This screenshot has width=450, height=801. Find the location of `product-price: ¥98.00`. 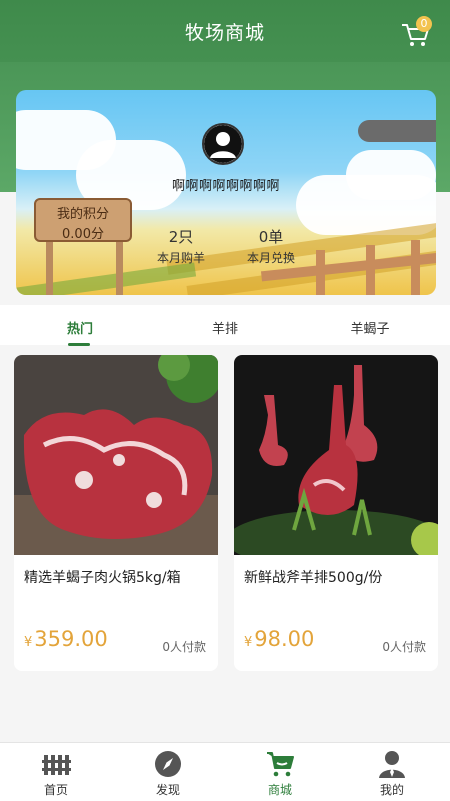

product-price: ¥98.00 is located at coordinates (279, 639).